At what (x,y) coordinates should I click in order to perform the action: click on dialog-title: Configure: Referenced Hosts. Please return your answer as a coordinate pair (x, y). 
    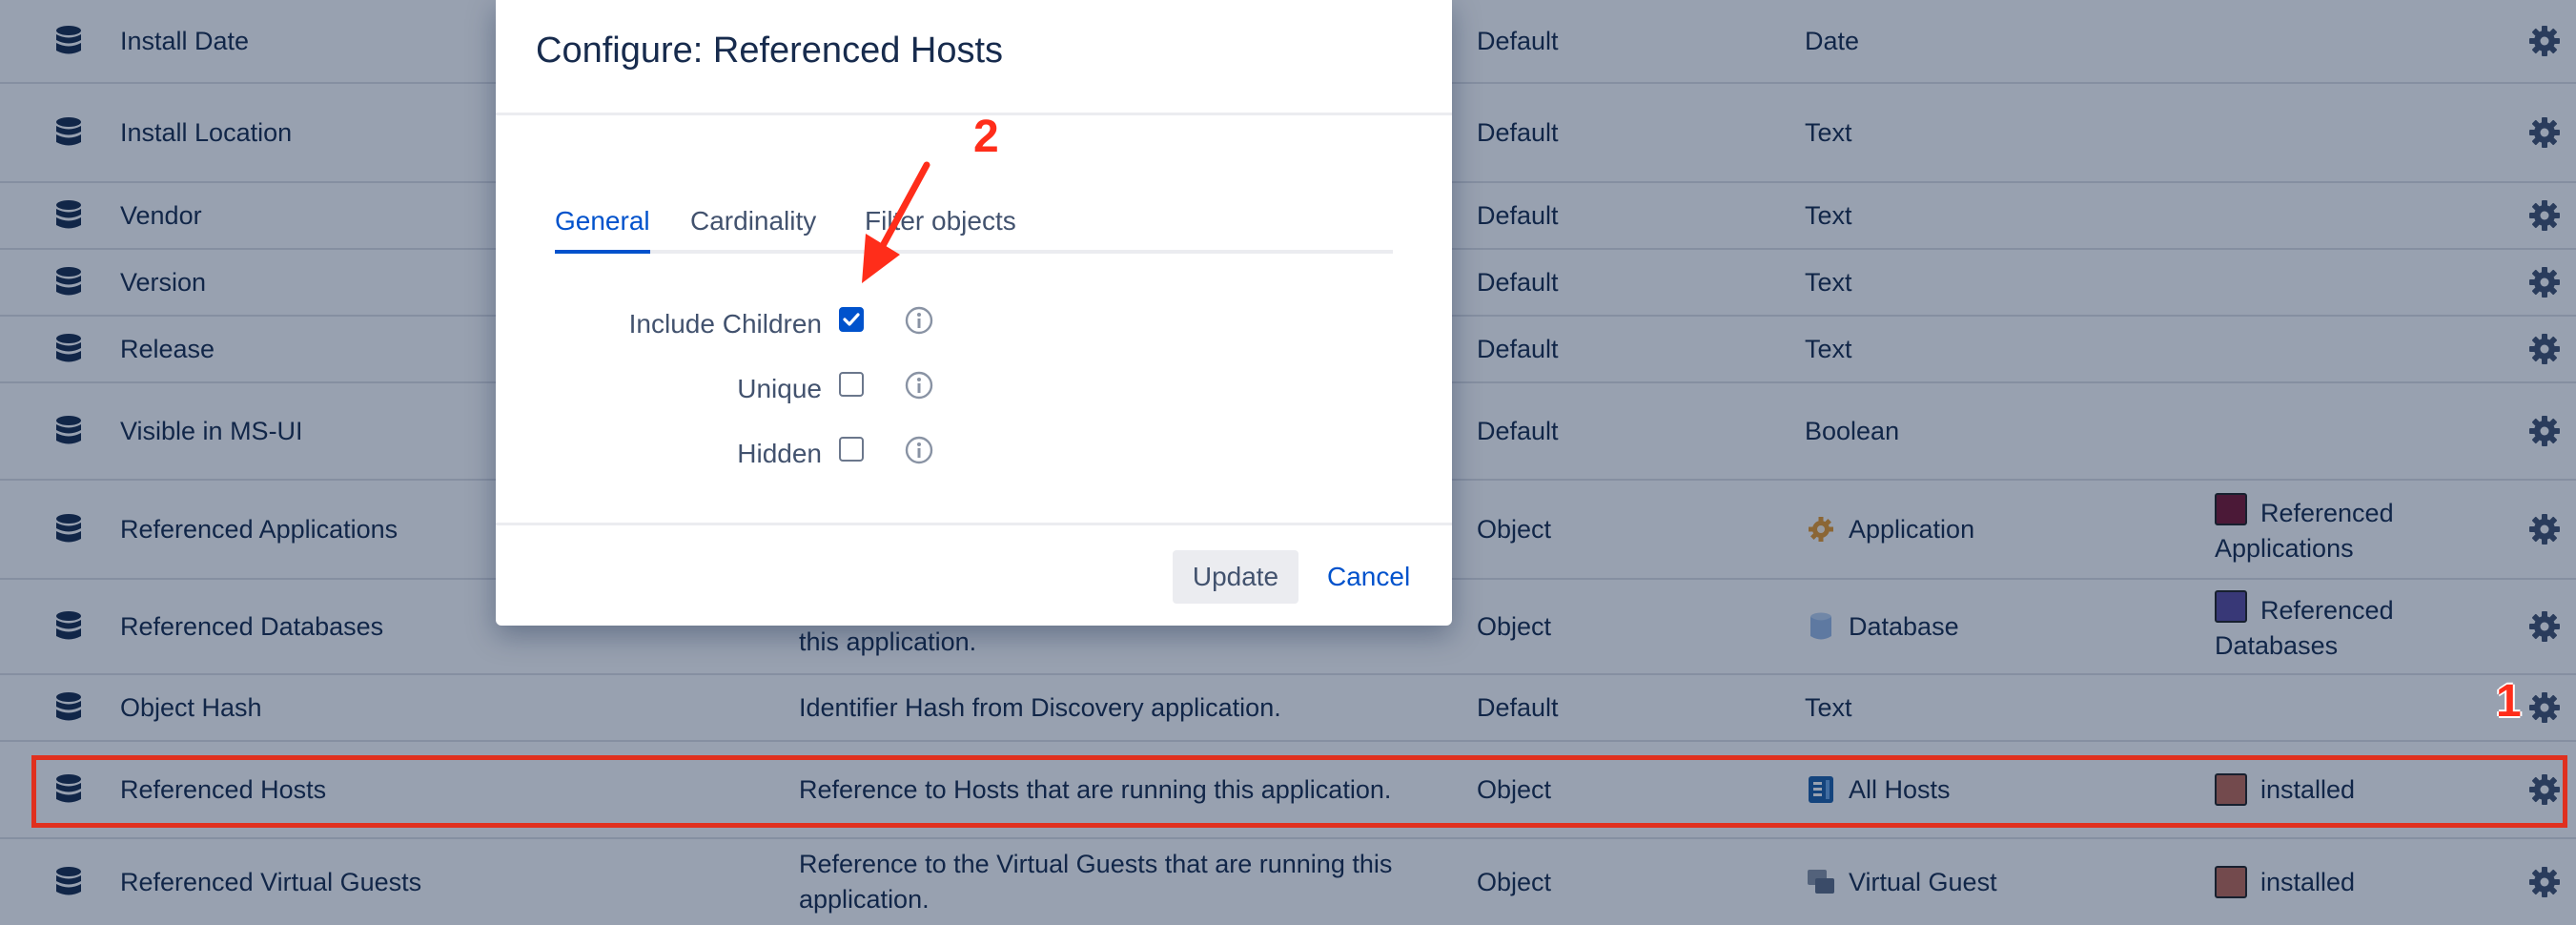
    Looking at the image, I should click on (770, 51).